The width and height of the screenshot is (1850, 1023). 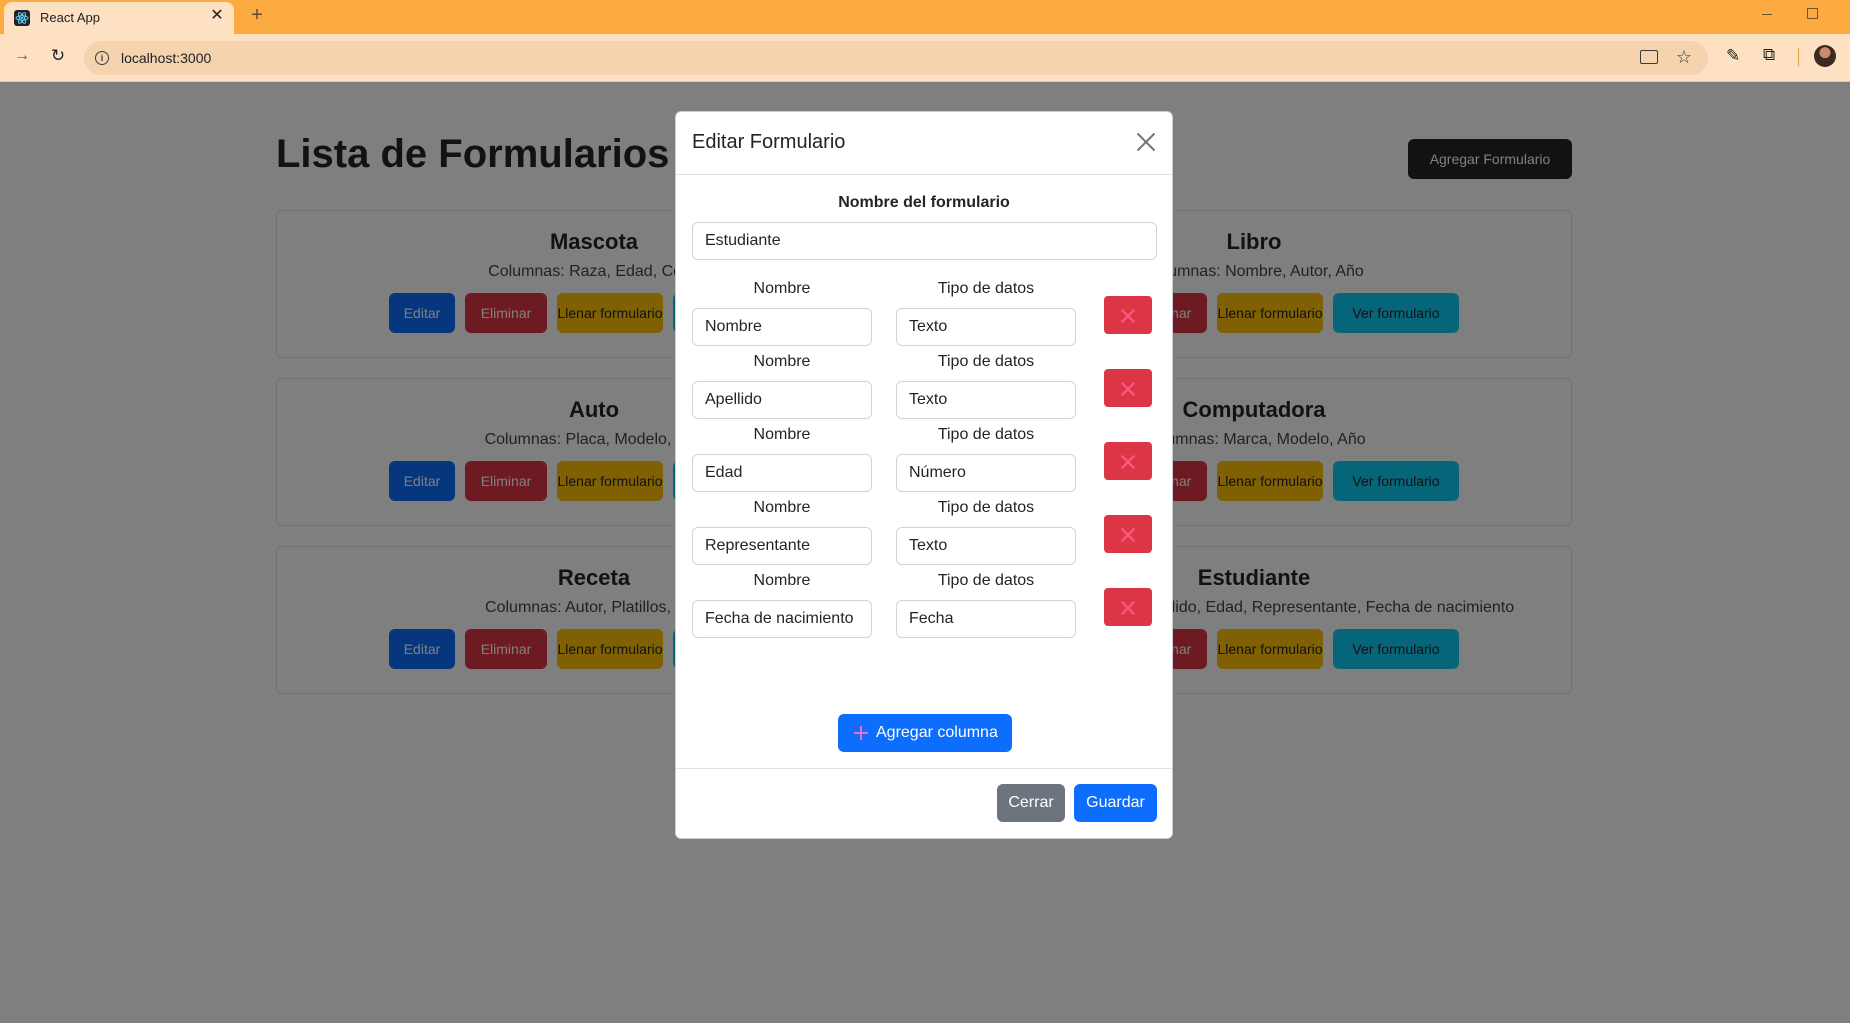 What do you see at coordinates (217, 16) in the screenshot?
I see `tab-close-icon: ✕` at bounding box center [217, 16].